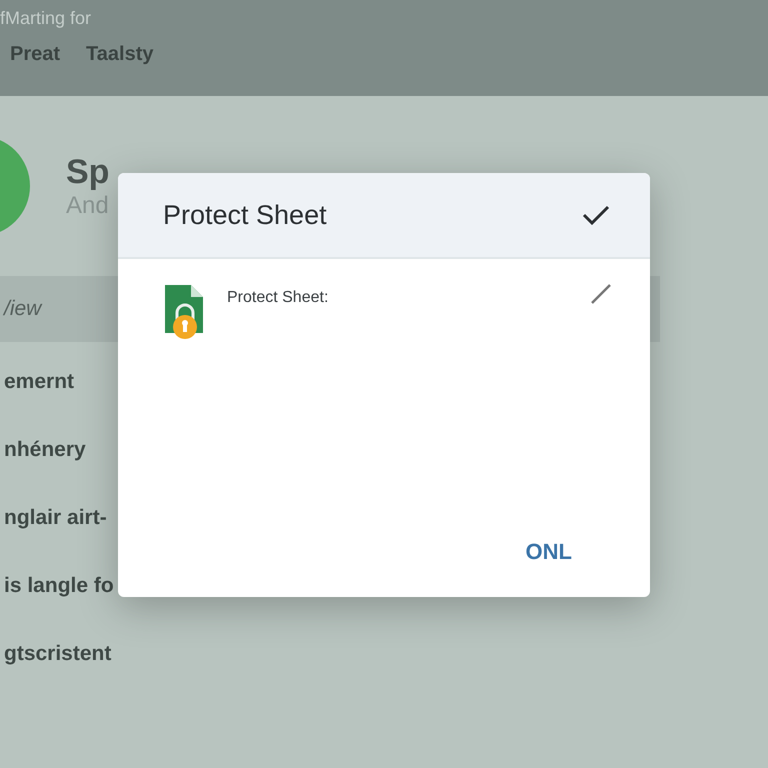 This screenshot has height=768, width=768. Describe the element at coordinates (46, 18) in the screenshot. I see `app-caption: fMarting for` at that location.